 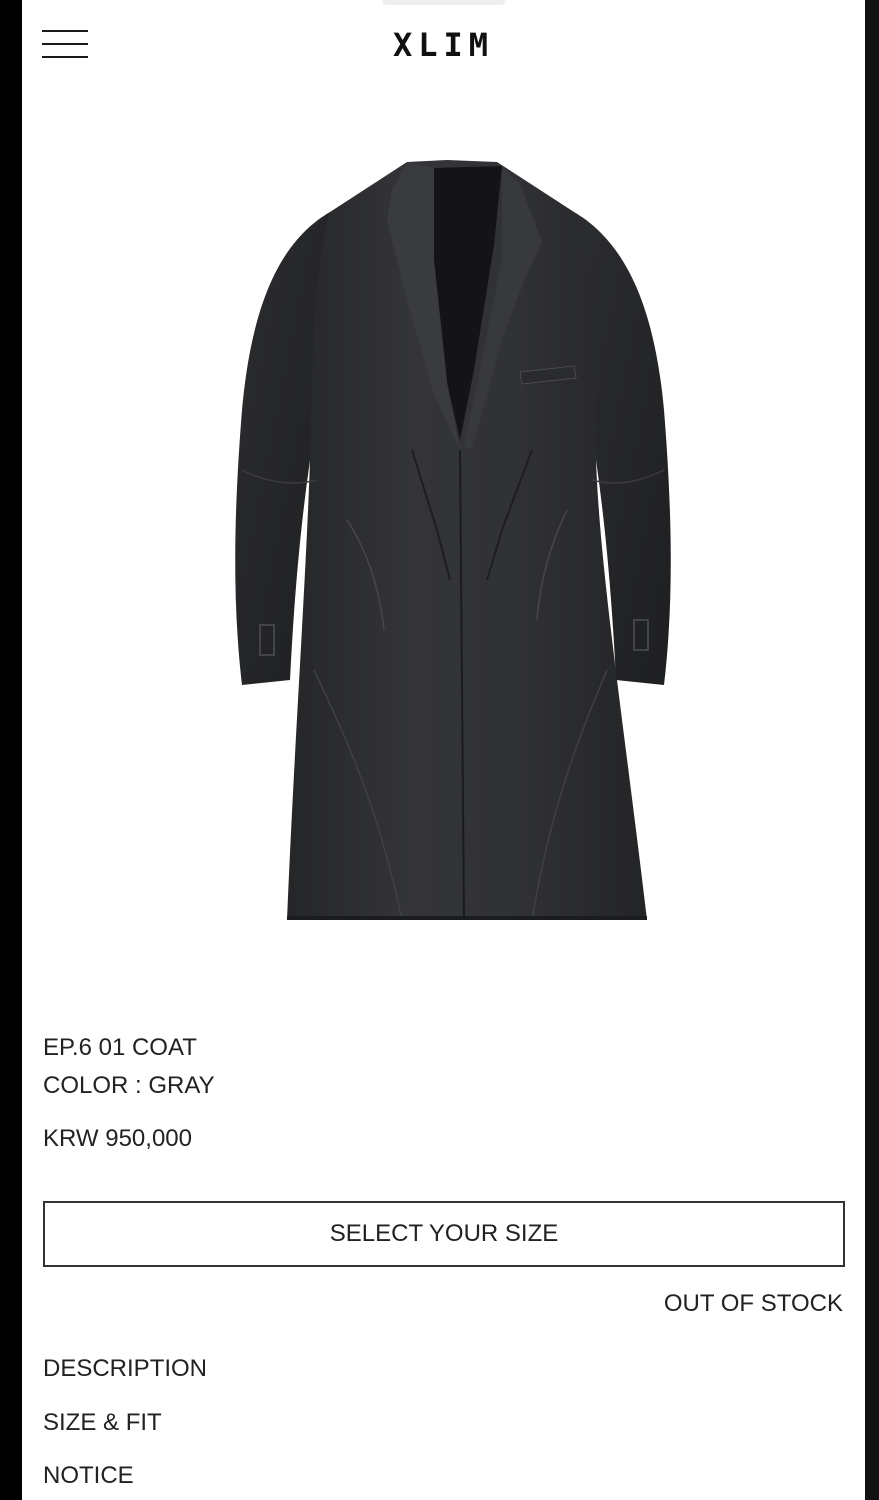 I want to click on product-price: KRW 950,000, so click(x=117, y=1138).